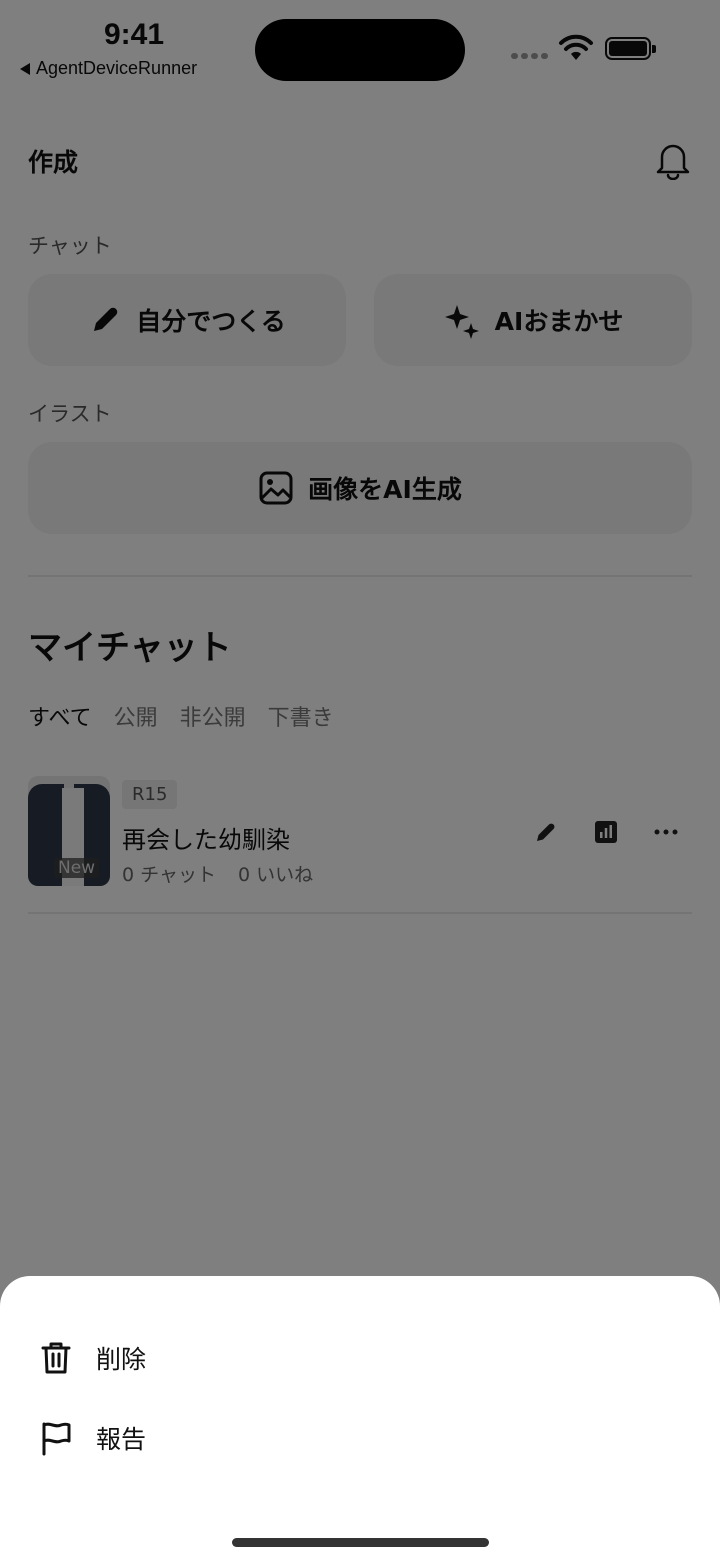  I want to click on report-label: 報告, so click(121, 1439).